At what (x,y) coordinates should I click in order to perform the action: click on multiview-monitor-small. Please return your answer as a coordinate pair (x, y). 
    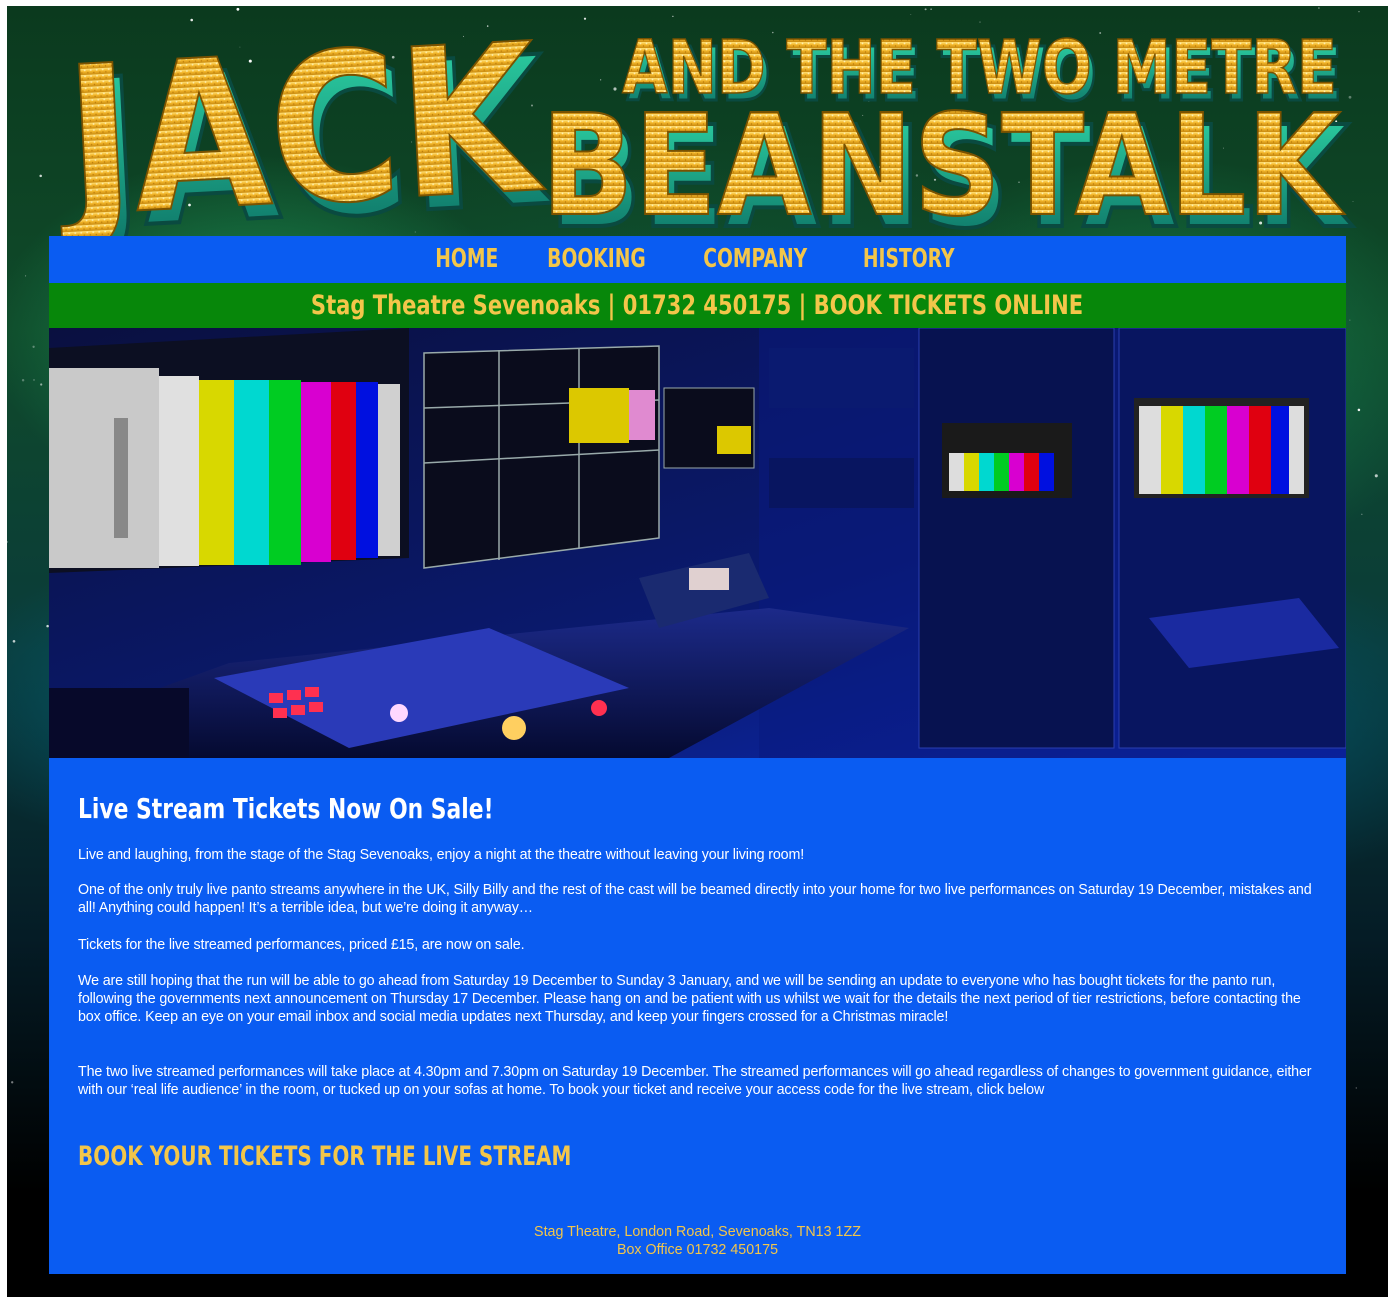
    Looking at the image, I should click on (709, 428).